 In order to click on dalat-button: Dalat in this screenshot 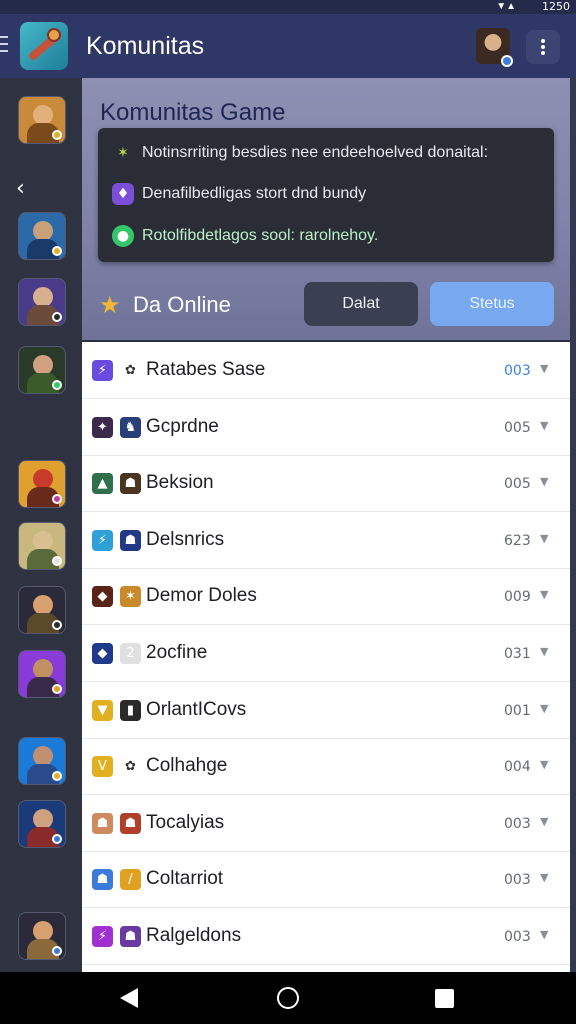, I will do `click(361, 304)`.